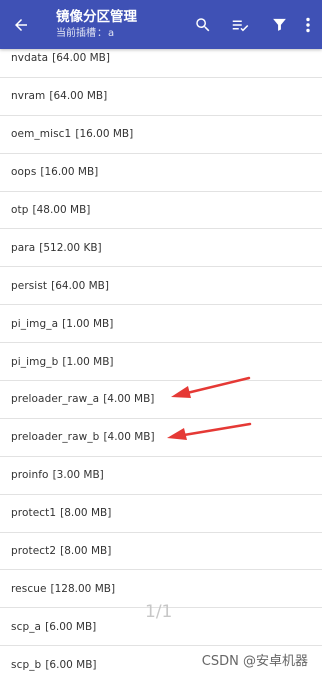 The image size is (322, 682). What do you see at coordinates (161, 97) in the screenshot?
I see `partition-row-nvram: nvram [64.00 MB]` at bounding box center [161, 97].